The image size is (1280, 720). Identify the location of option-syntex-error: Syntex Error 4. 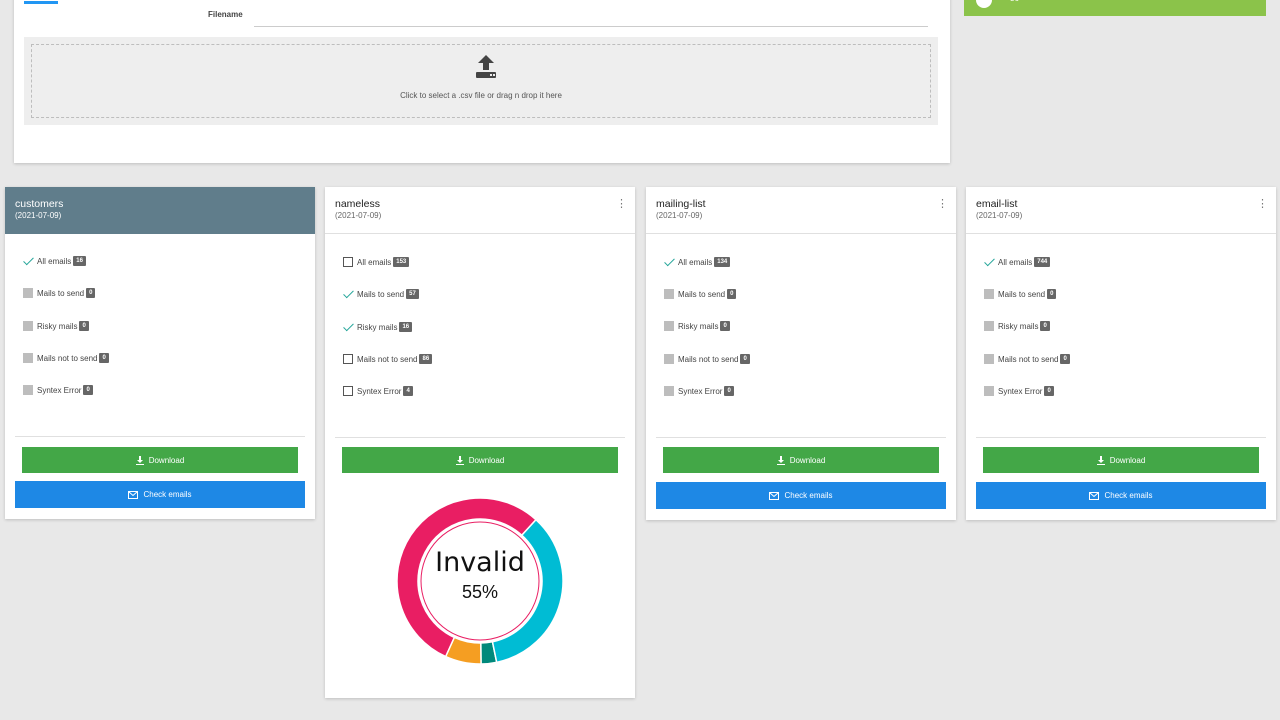
(378, 391).